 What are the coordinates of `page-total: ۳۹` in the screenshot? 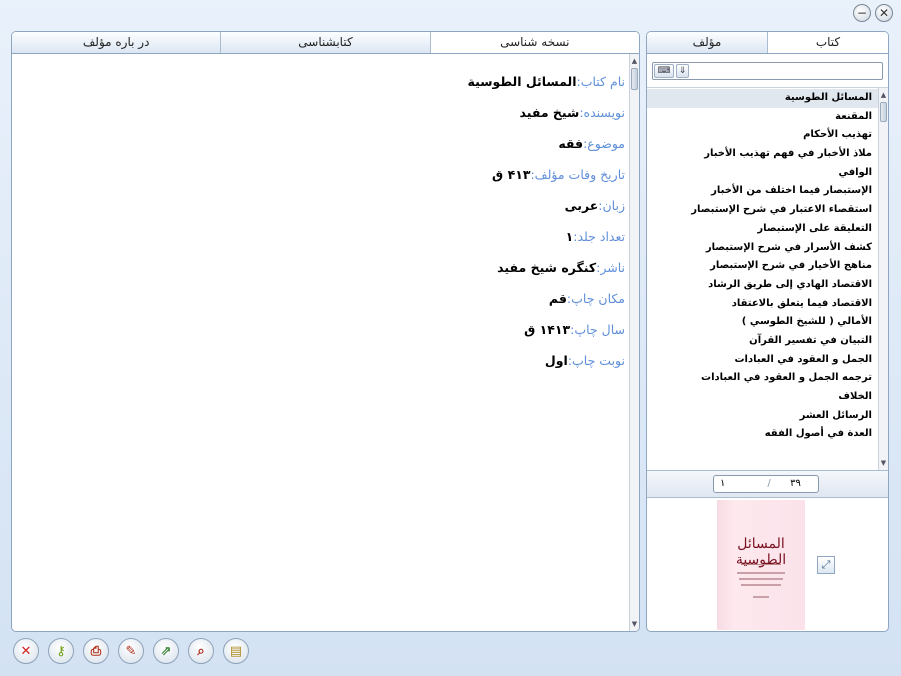 It's located at (795, 483).